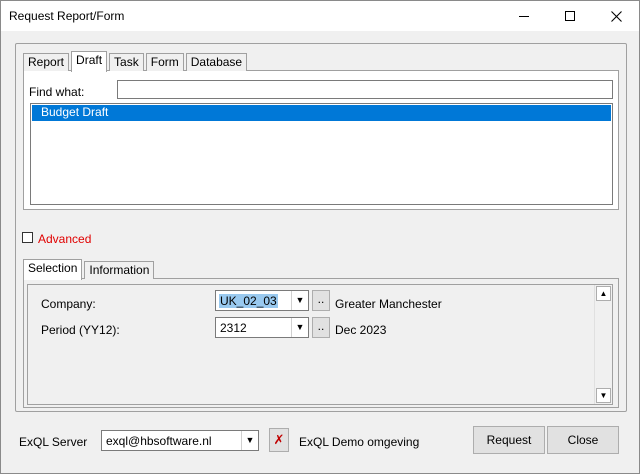 The width and height of the screenshot is (640, 474). Describe the element at coordinates (361, 330) in the screenshot. I see `period-description: Dec 2023` at that location.